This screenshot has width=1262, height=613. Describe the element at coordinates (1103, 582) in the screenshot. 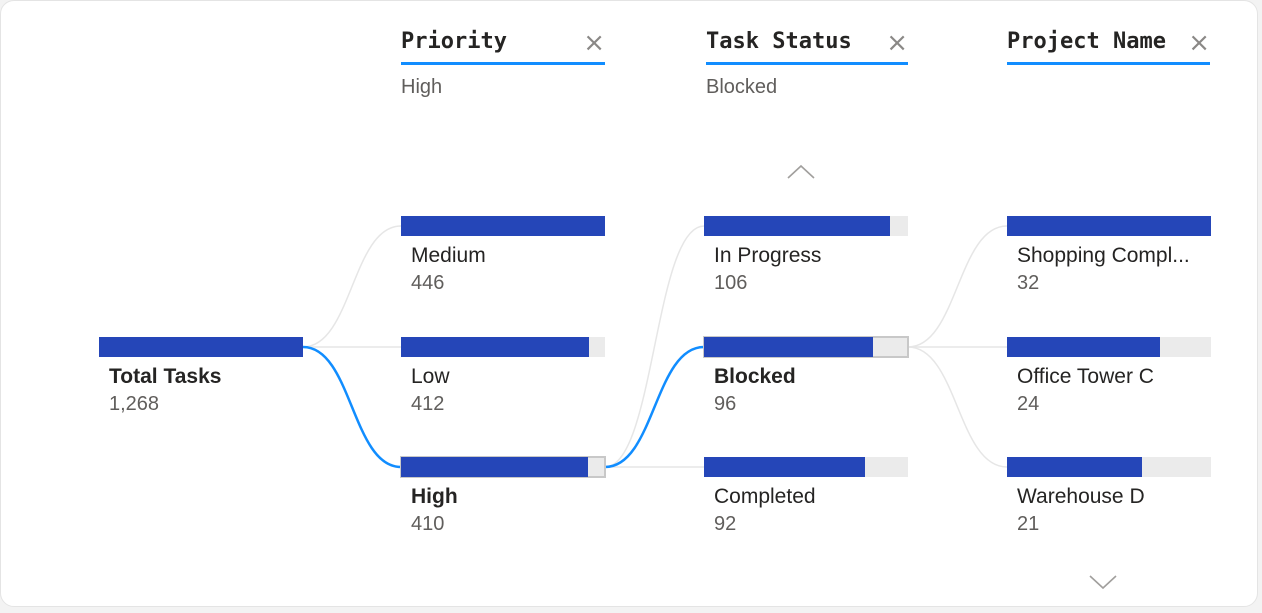

I see `chevron-down-icon` at that location.